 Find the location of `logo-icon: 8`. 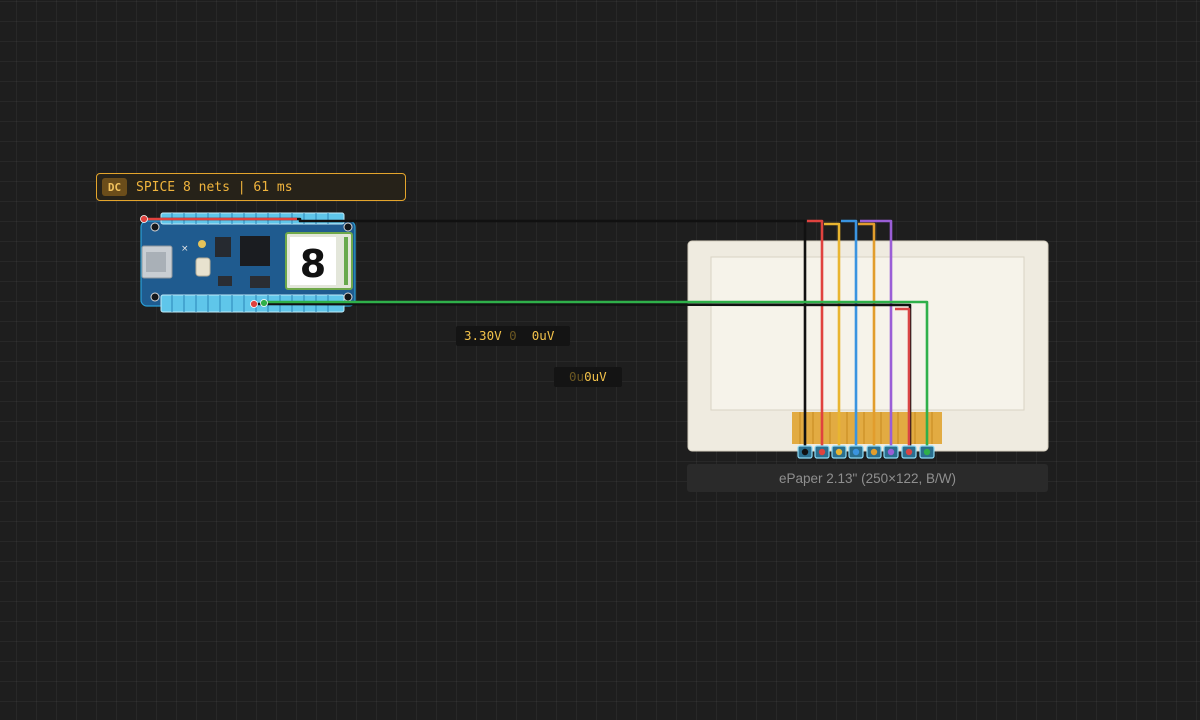

logo-icon: 8 is located at coordinates (313, 264).